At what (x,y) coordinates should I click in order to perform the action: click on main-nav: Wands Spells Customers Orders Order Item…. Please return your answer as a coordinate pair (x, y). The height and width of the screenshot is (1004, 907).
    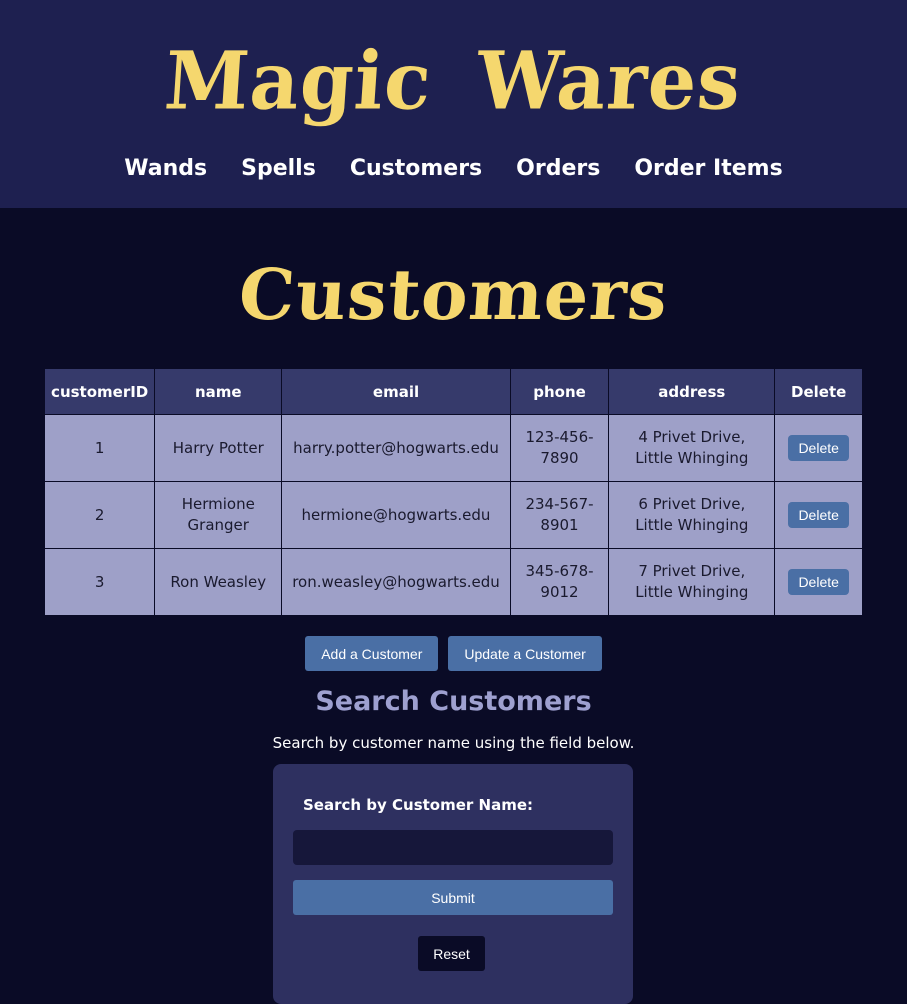
    Looking at the image, I should click on (453, 169).